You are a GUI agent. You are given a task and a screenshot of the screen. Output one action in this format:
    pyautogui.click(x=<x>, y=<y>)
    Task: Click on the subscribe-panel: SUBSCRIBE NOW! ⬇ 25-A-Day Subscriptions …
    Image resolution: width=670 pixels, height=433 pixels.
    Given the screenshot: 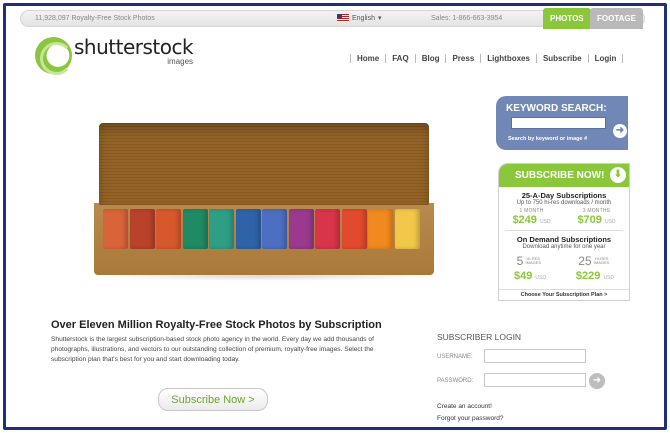 What is the action you would take?
    pyautogui.click(x=564, y=232)
    